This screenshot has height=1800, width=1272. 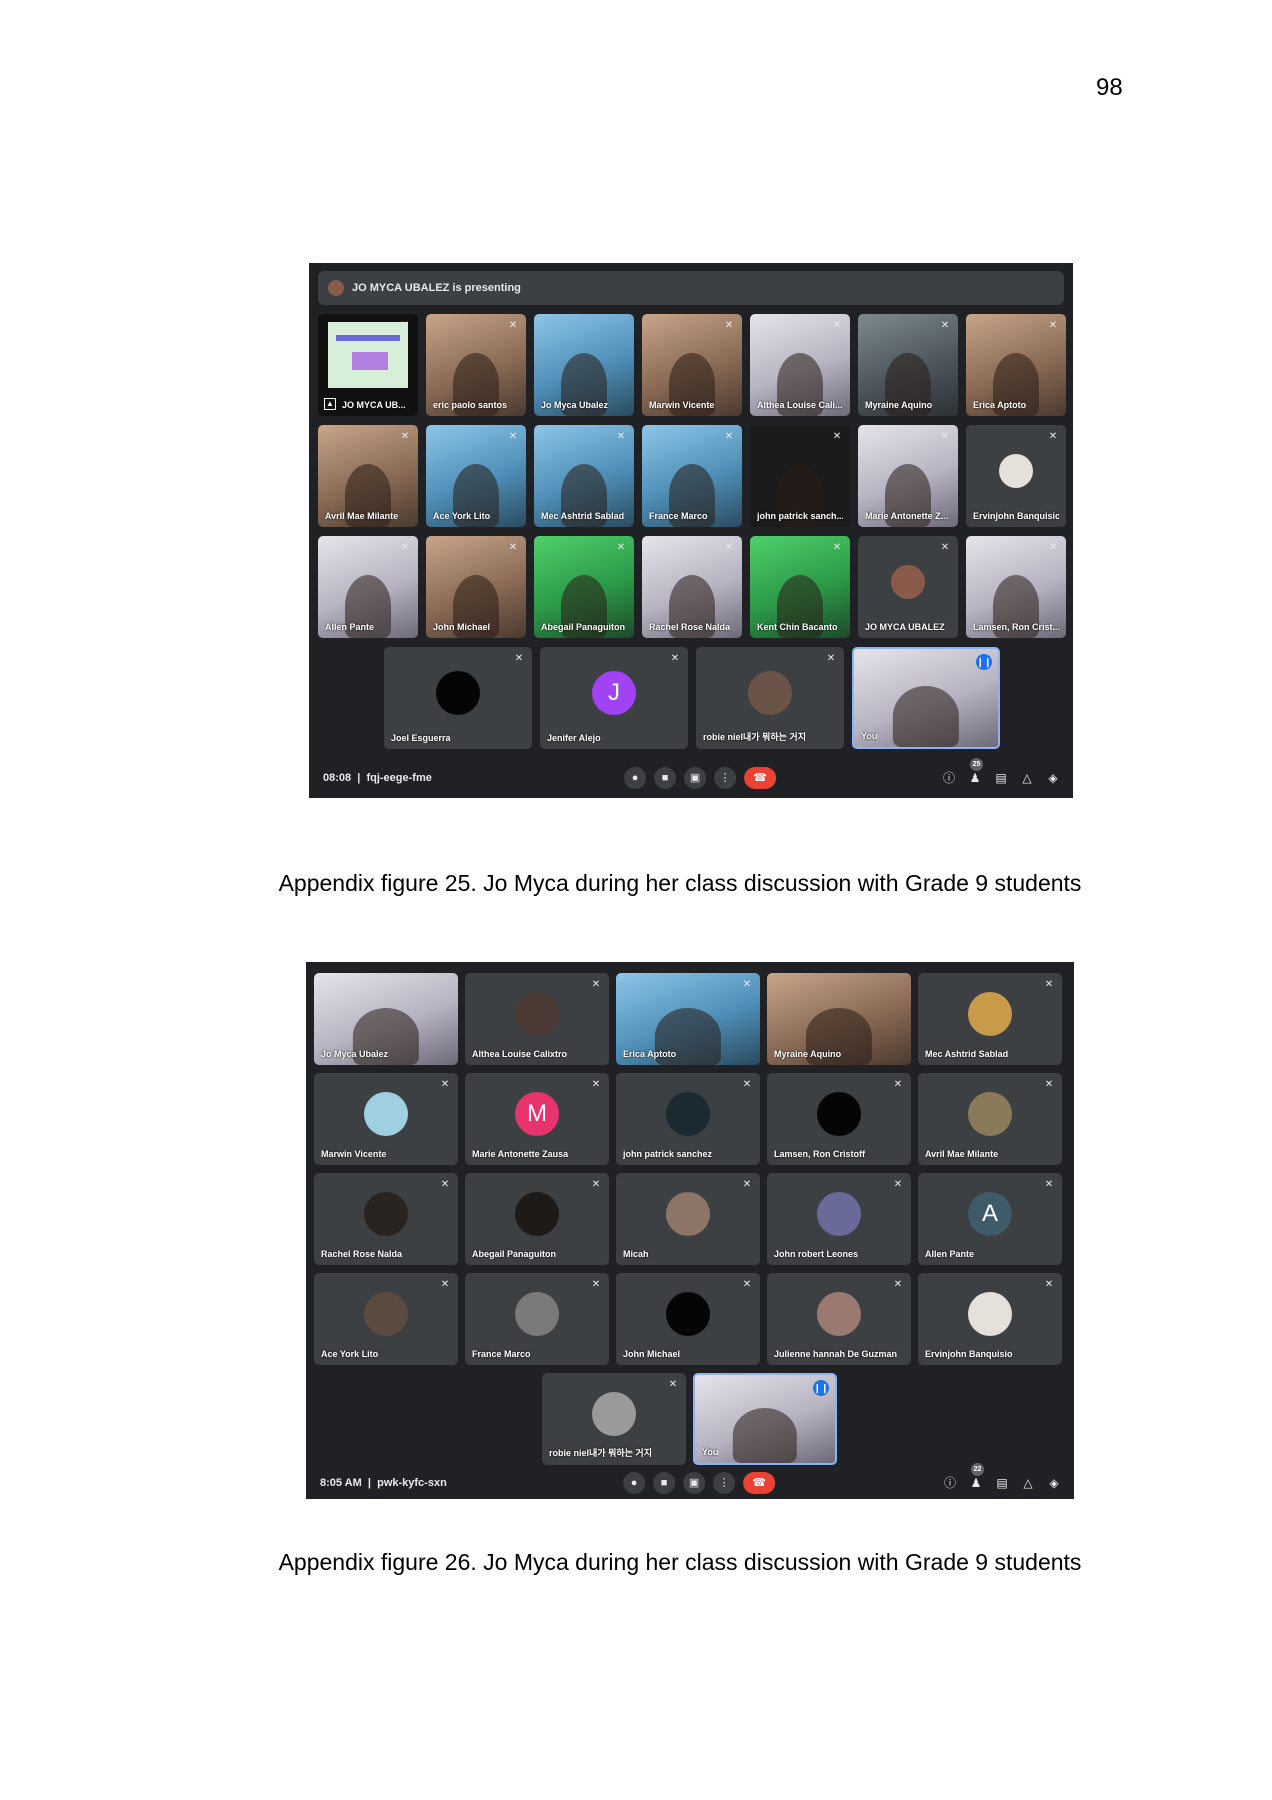 What do you see at coordinates (975, 772) in the screenshot?
I see `people-icon: ♟ 25` at bounding box center [975, 772].